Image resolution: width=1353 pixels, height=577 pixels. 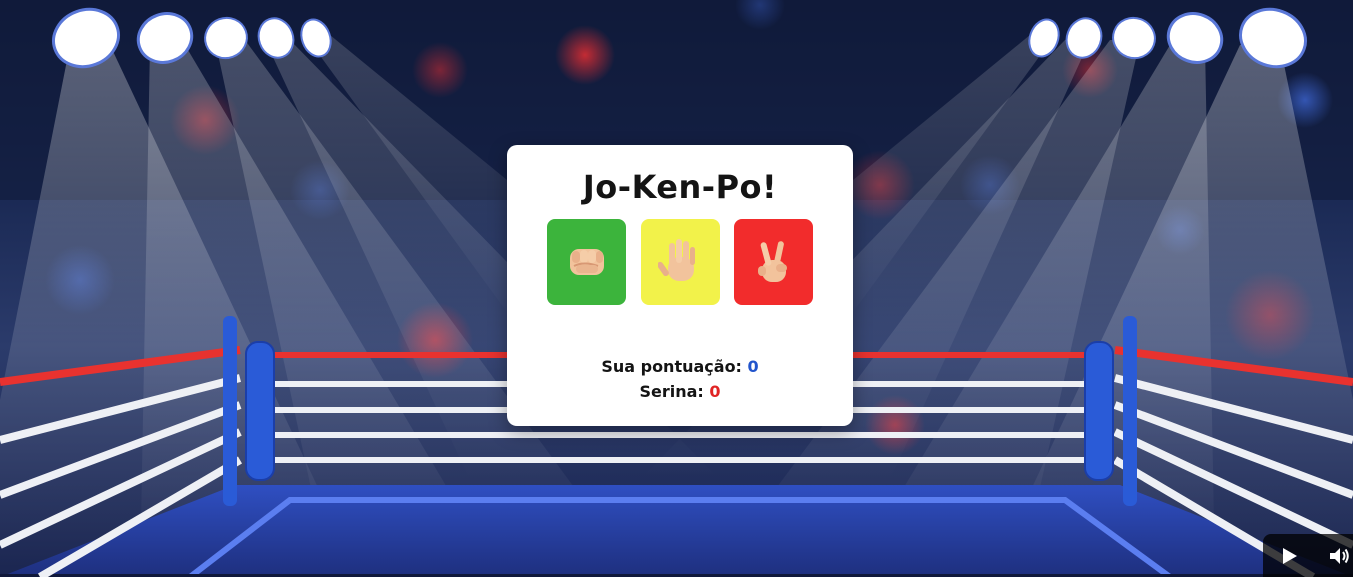 I want to click on fist-icon, so click(x=586, y=262).